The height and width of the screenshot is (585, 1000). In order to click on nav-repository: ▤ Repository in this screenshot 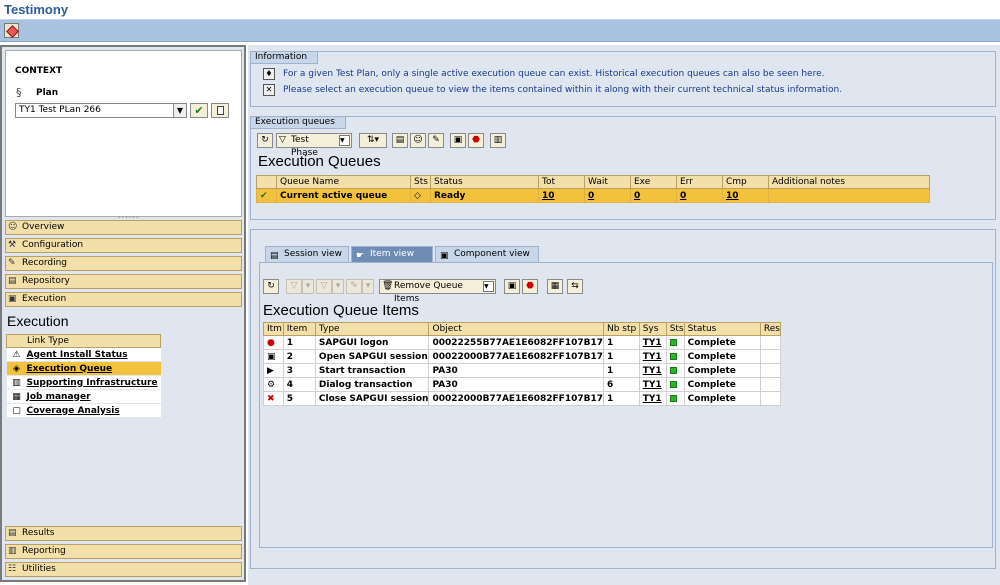, I will do `click(123, 281)`.